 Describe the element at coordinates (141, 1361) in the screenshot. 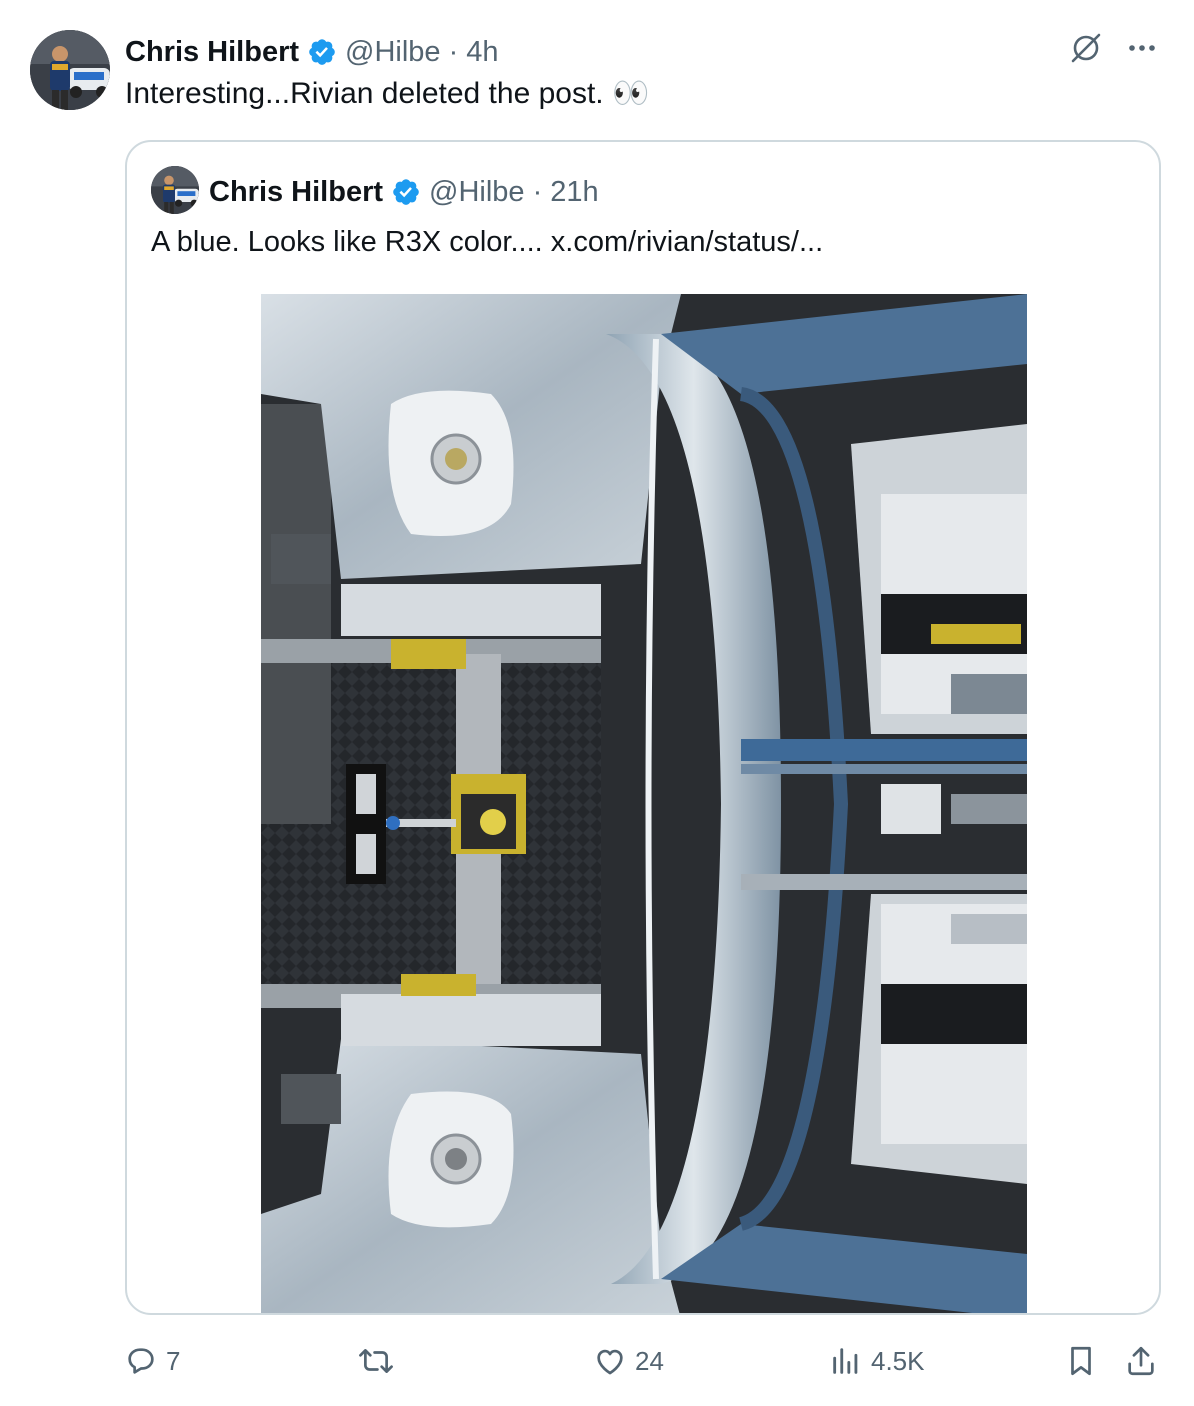

I see `reply-icon` at that location.